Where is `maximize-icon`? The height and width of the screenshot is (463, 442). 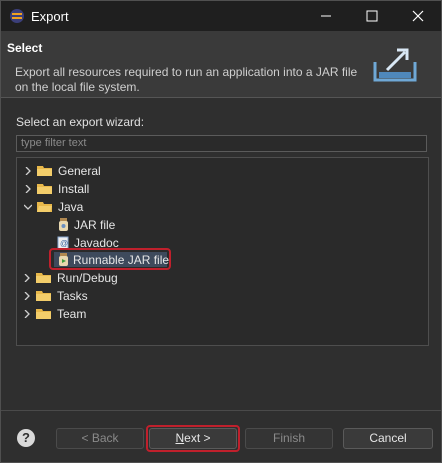 maximize-icon is located at coordinates (372, 16).